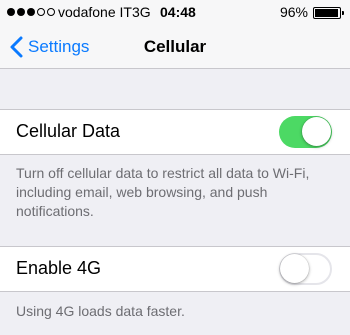 The height and width of the screenshot is (335, 350). I want to click on signal-strength-icon, so click(31, 12).